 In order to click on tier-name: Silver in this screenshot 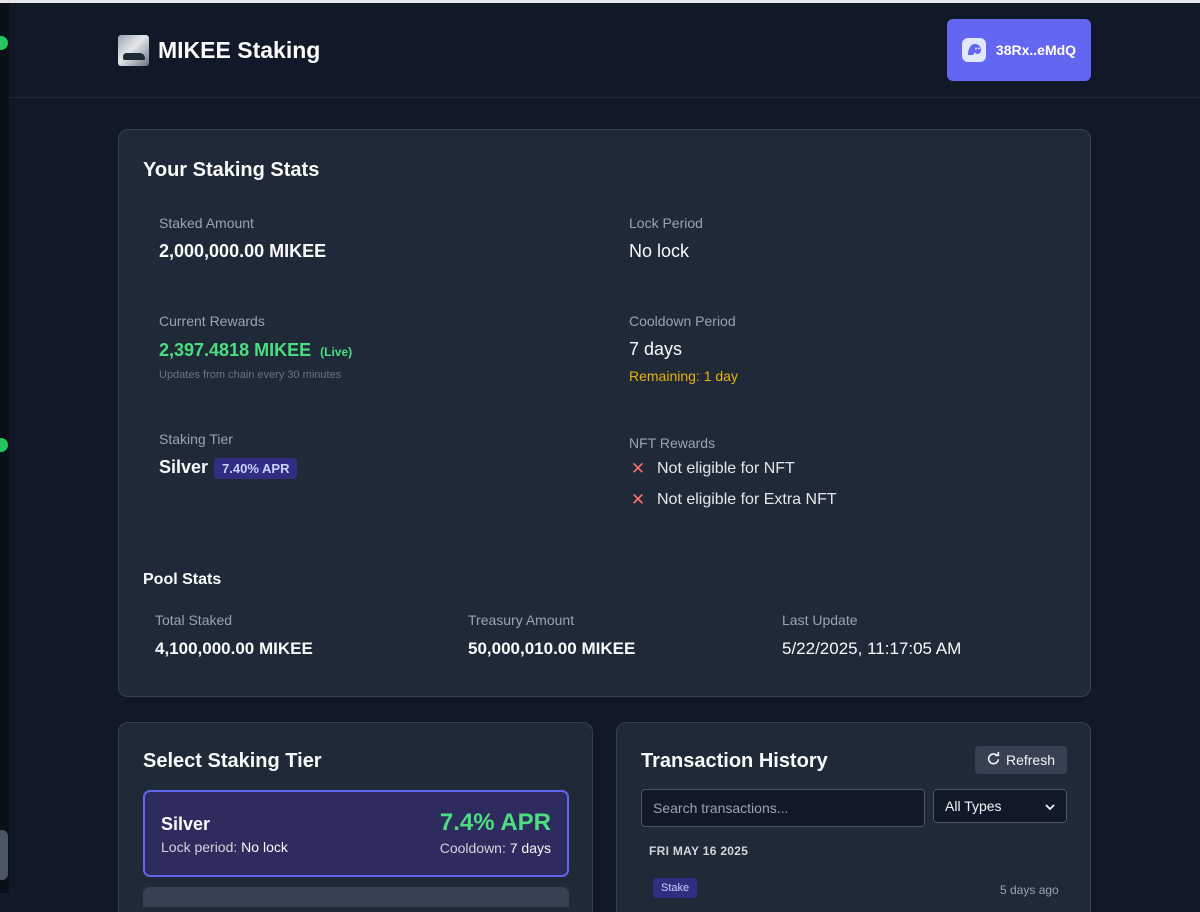, I will do `click(186, 824)`.